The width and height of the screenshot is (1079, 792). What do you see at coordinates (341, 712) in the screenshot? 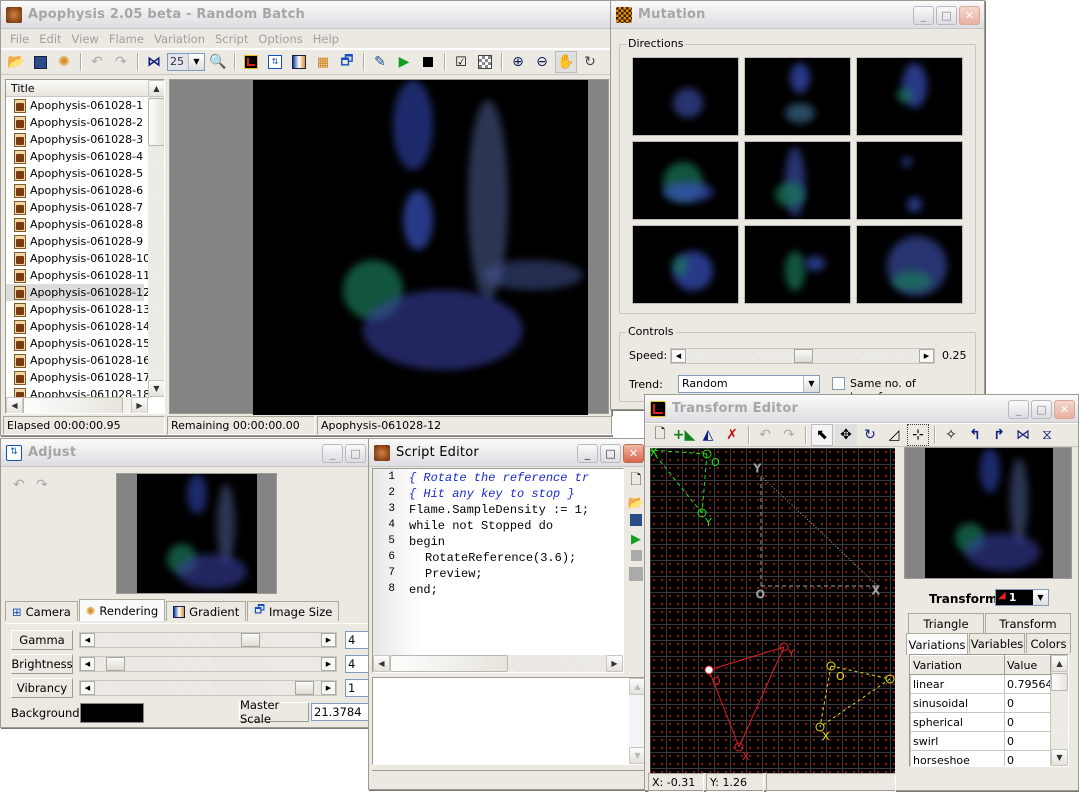
I see `master-scale-input: 21.3784` at bounding box center [341, 712].